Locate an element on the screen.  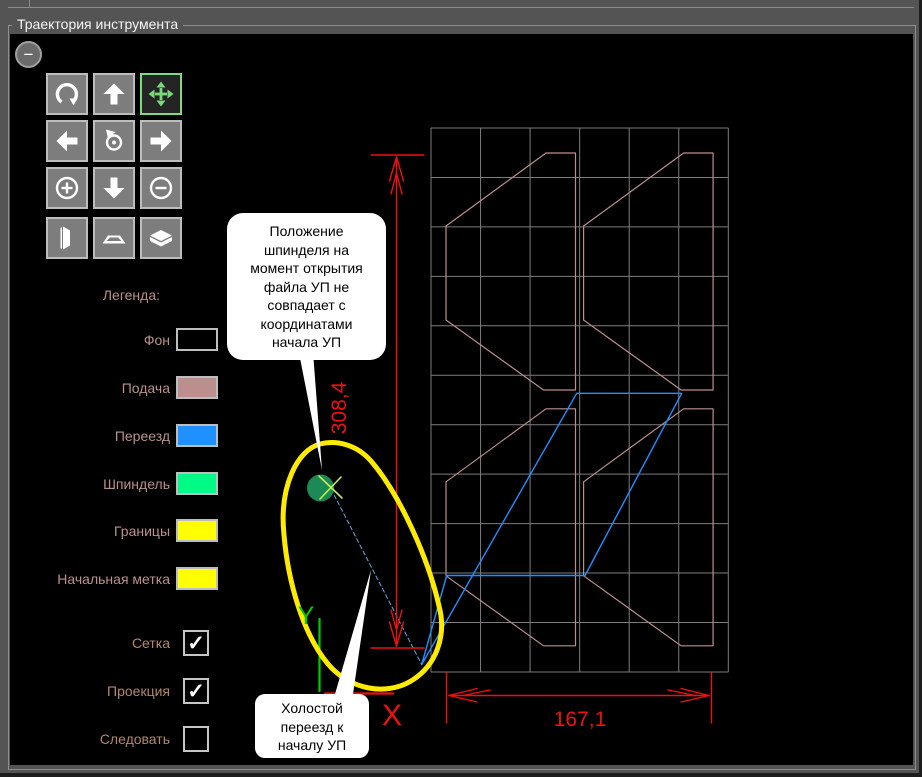
legend-swatch-feed is located at coordinates (197, 387).